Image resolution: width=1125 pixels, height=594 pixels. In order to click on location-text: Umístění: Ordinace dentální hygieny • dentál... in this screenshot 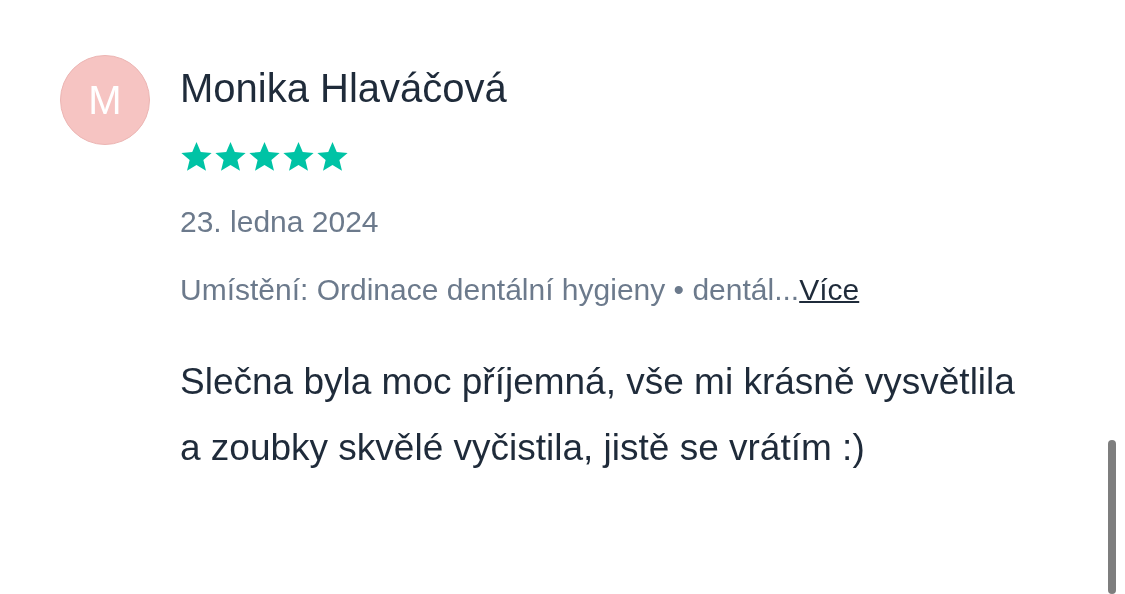, I will do `click(490, 290)`.